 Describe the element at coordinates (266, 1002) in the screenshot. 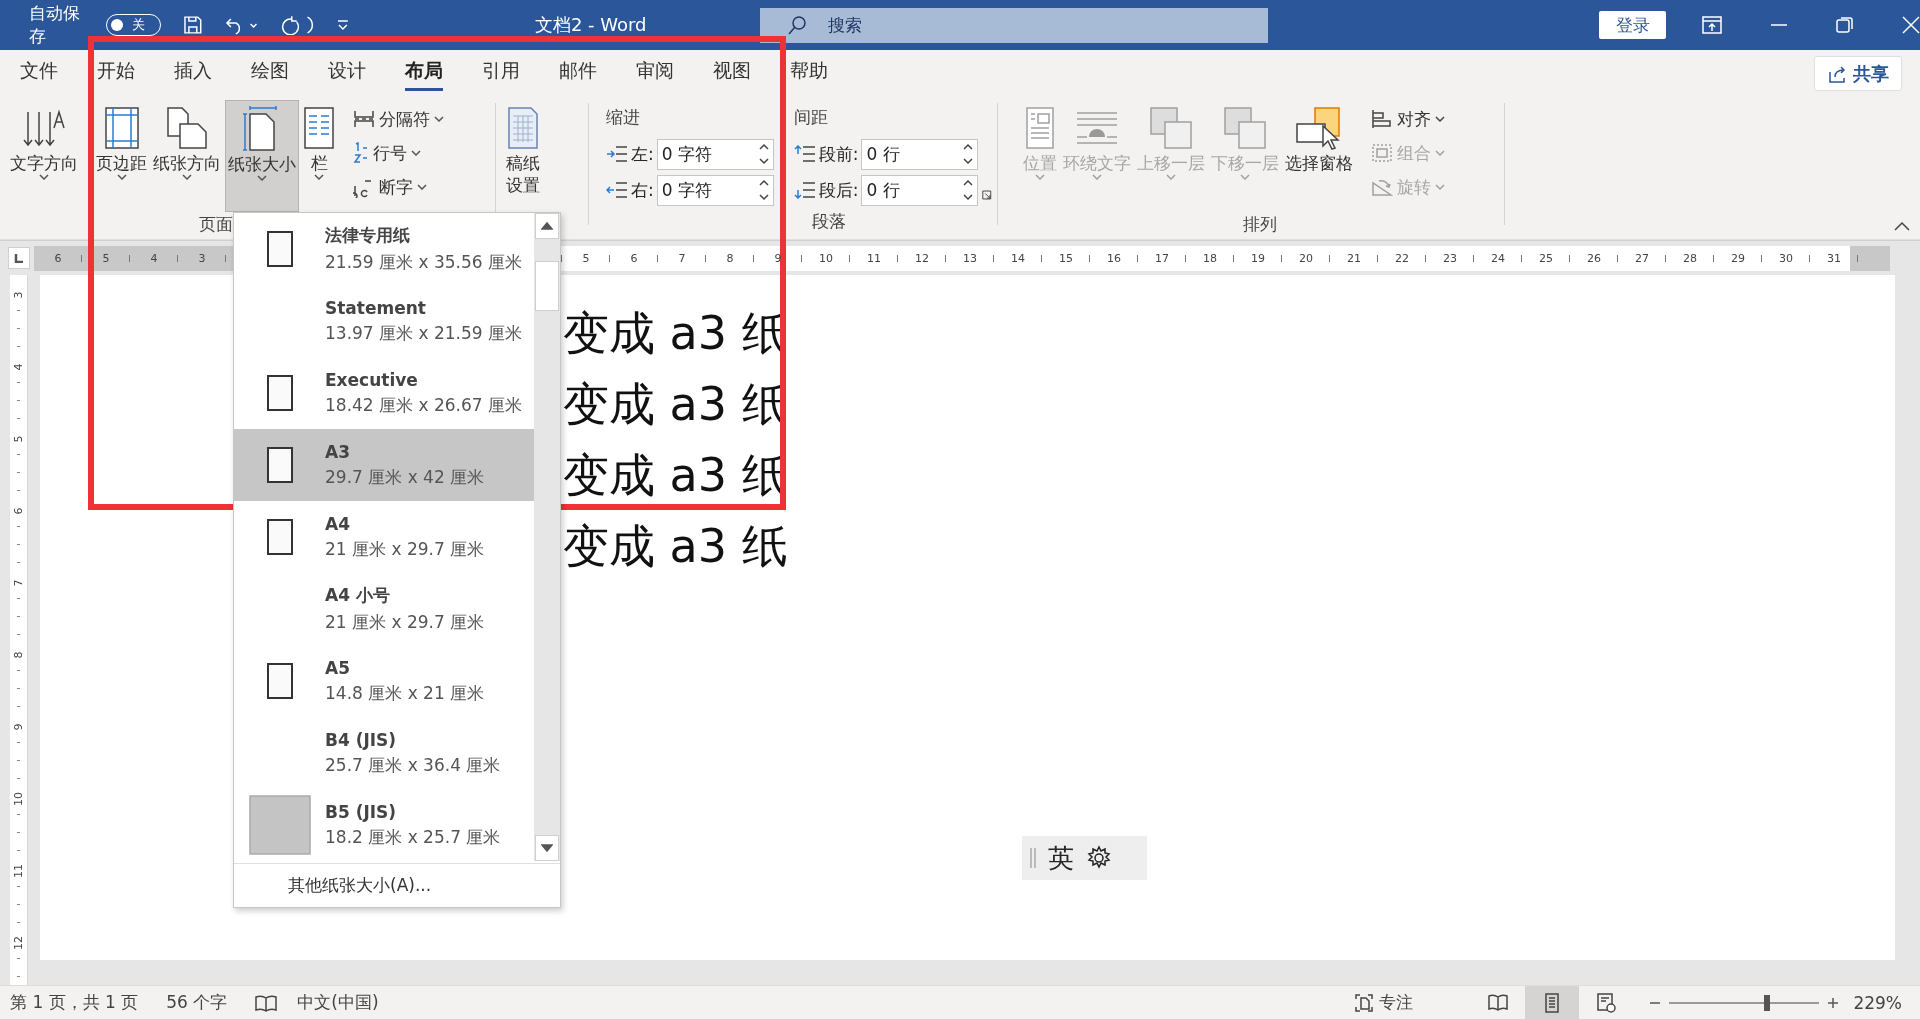

I see `proofing-book-icon` at that location.